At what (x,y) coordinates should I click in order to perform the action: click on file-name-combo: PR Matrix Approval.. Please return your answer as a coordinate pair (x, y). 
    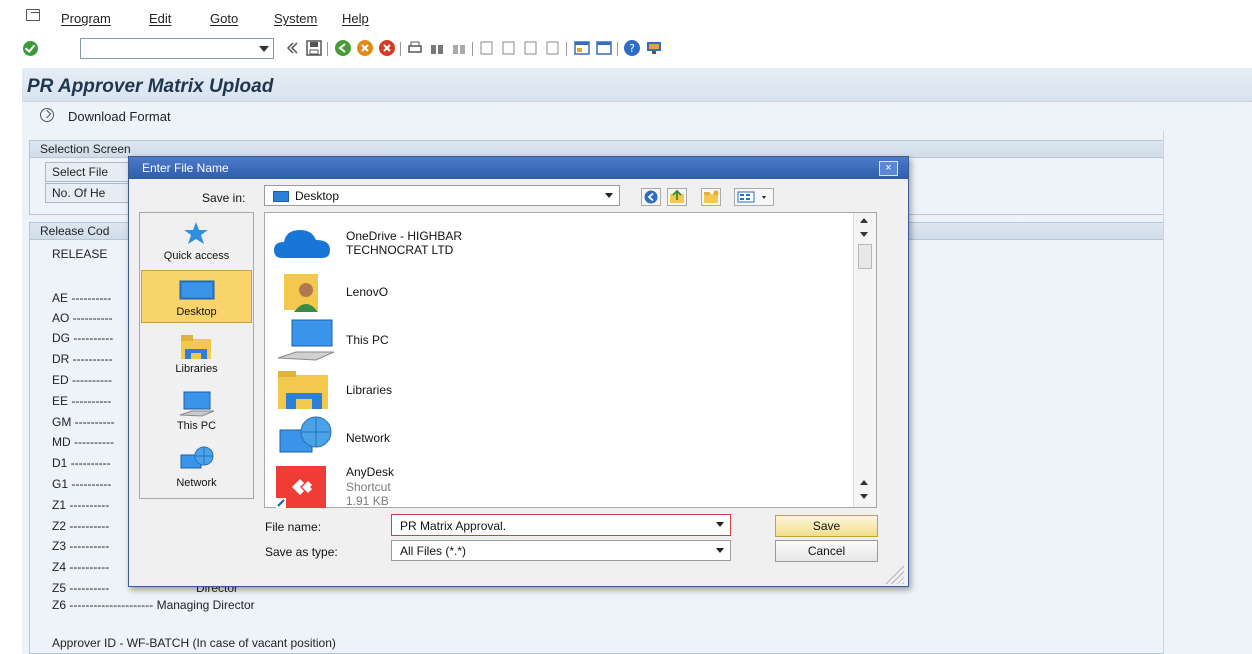
    Looking at the image, I should click on (561, 525).